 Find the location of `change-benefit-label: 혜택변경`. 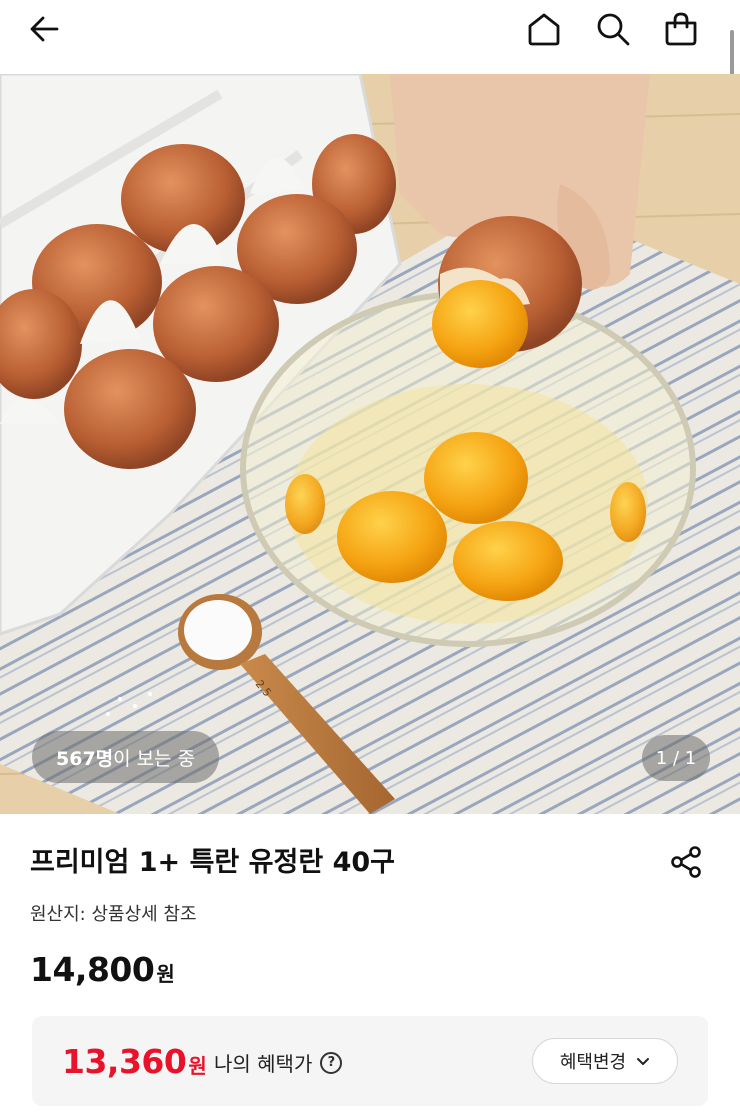

change-benefit-label: 혜택변경 is located at coordinates (593, 1062).